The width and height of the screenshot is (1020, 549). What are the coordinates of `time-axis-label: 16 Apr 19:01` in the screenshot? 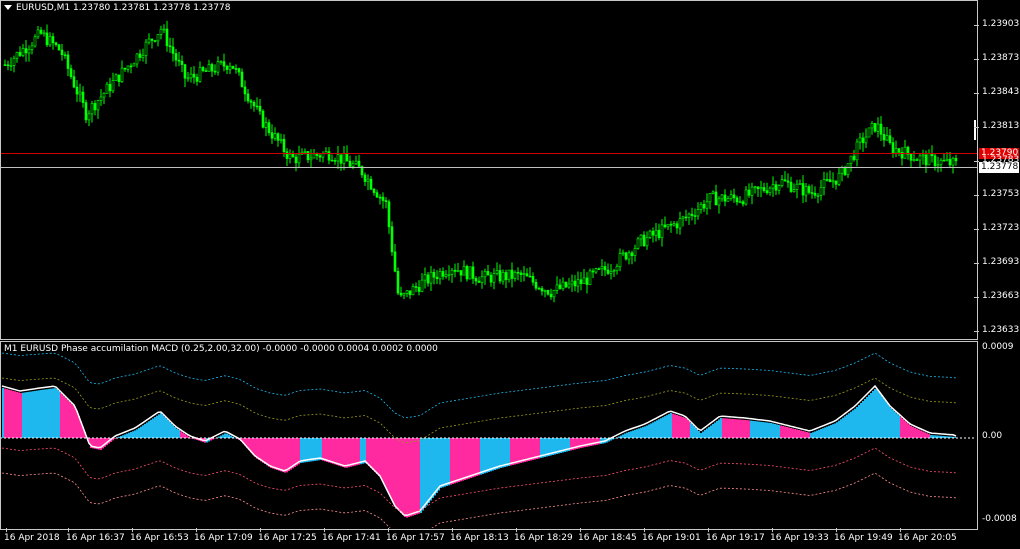 It's located at (671, 538).